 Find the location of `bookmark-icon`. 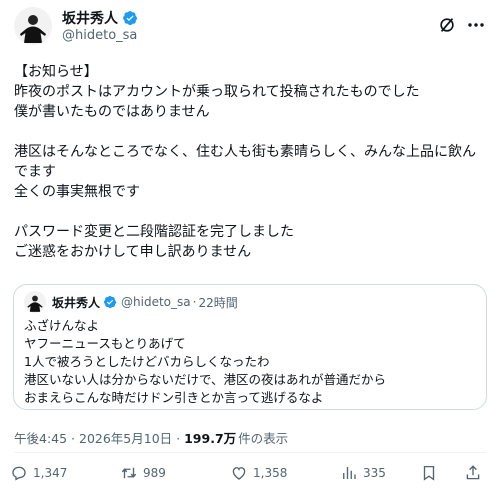

bookmark-icon is located at coordinates (429, 473).